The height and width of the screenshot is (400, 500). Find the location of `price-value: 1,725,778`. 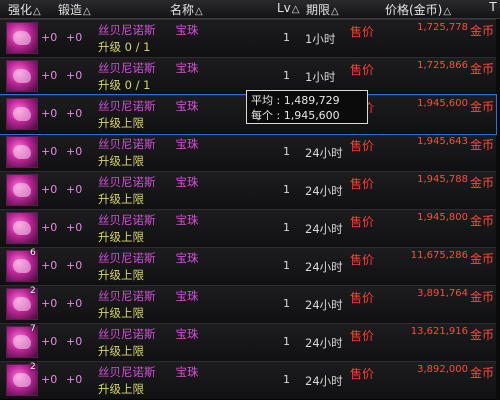

price-value: 1,725,778 is located at coordinates (442, 27).